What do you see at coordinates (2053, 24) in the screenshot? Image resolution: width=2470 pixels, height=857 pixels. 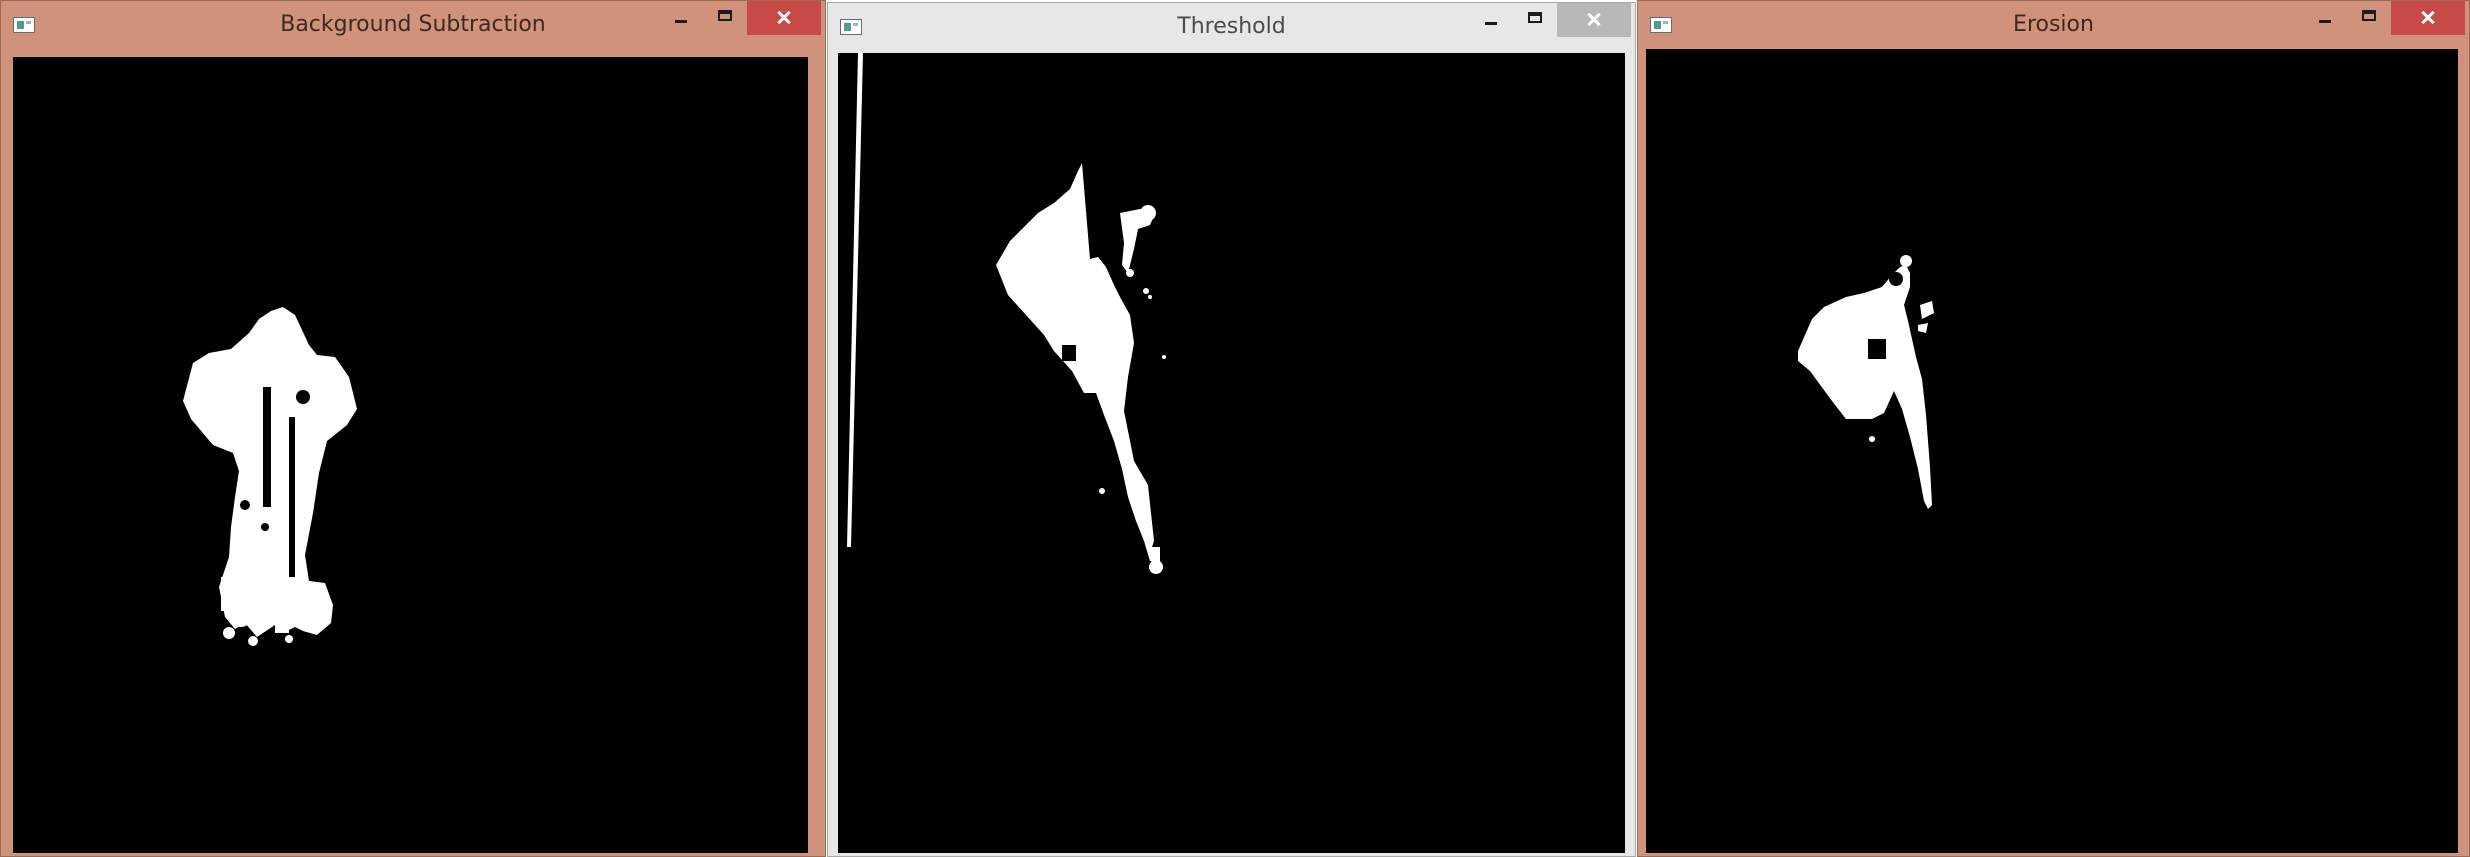 I see `titlebar: Erosion` at bounding box center [2053, 24].